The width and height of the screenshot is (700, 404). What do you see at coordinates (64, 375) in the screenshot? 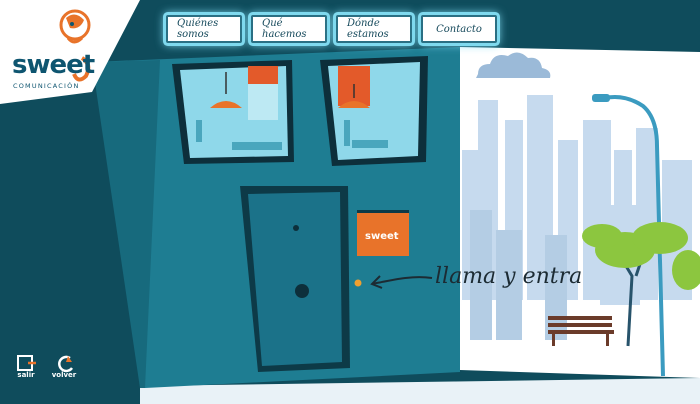
I see `back-label: volver` at bounding box center [64, 375].